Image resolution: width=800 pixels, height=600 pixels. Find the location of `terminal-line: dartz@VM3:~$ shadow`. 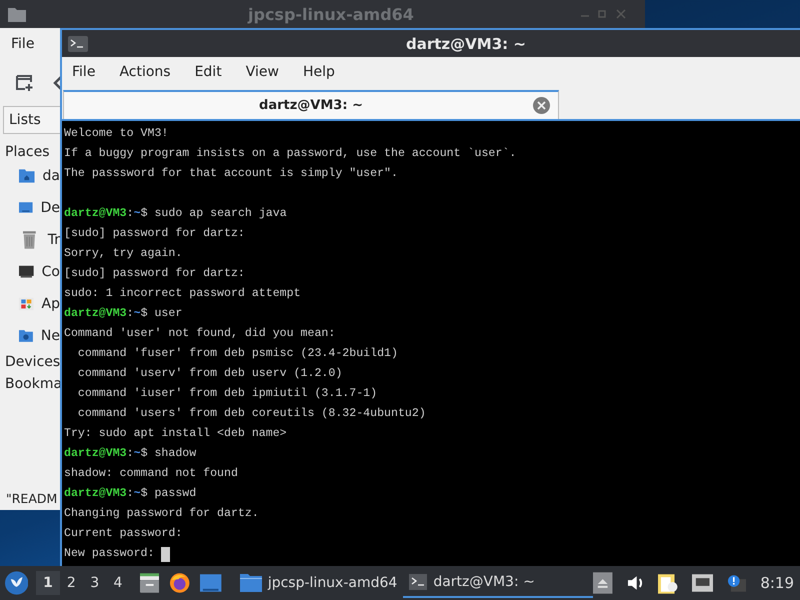

terminal-line: dartz@VM3:~$ shadow is located at coordinates (131, 454).